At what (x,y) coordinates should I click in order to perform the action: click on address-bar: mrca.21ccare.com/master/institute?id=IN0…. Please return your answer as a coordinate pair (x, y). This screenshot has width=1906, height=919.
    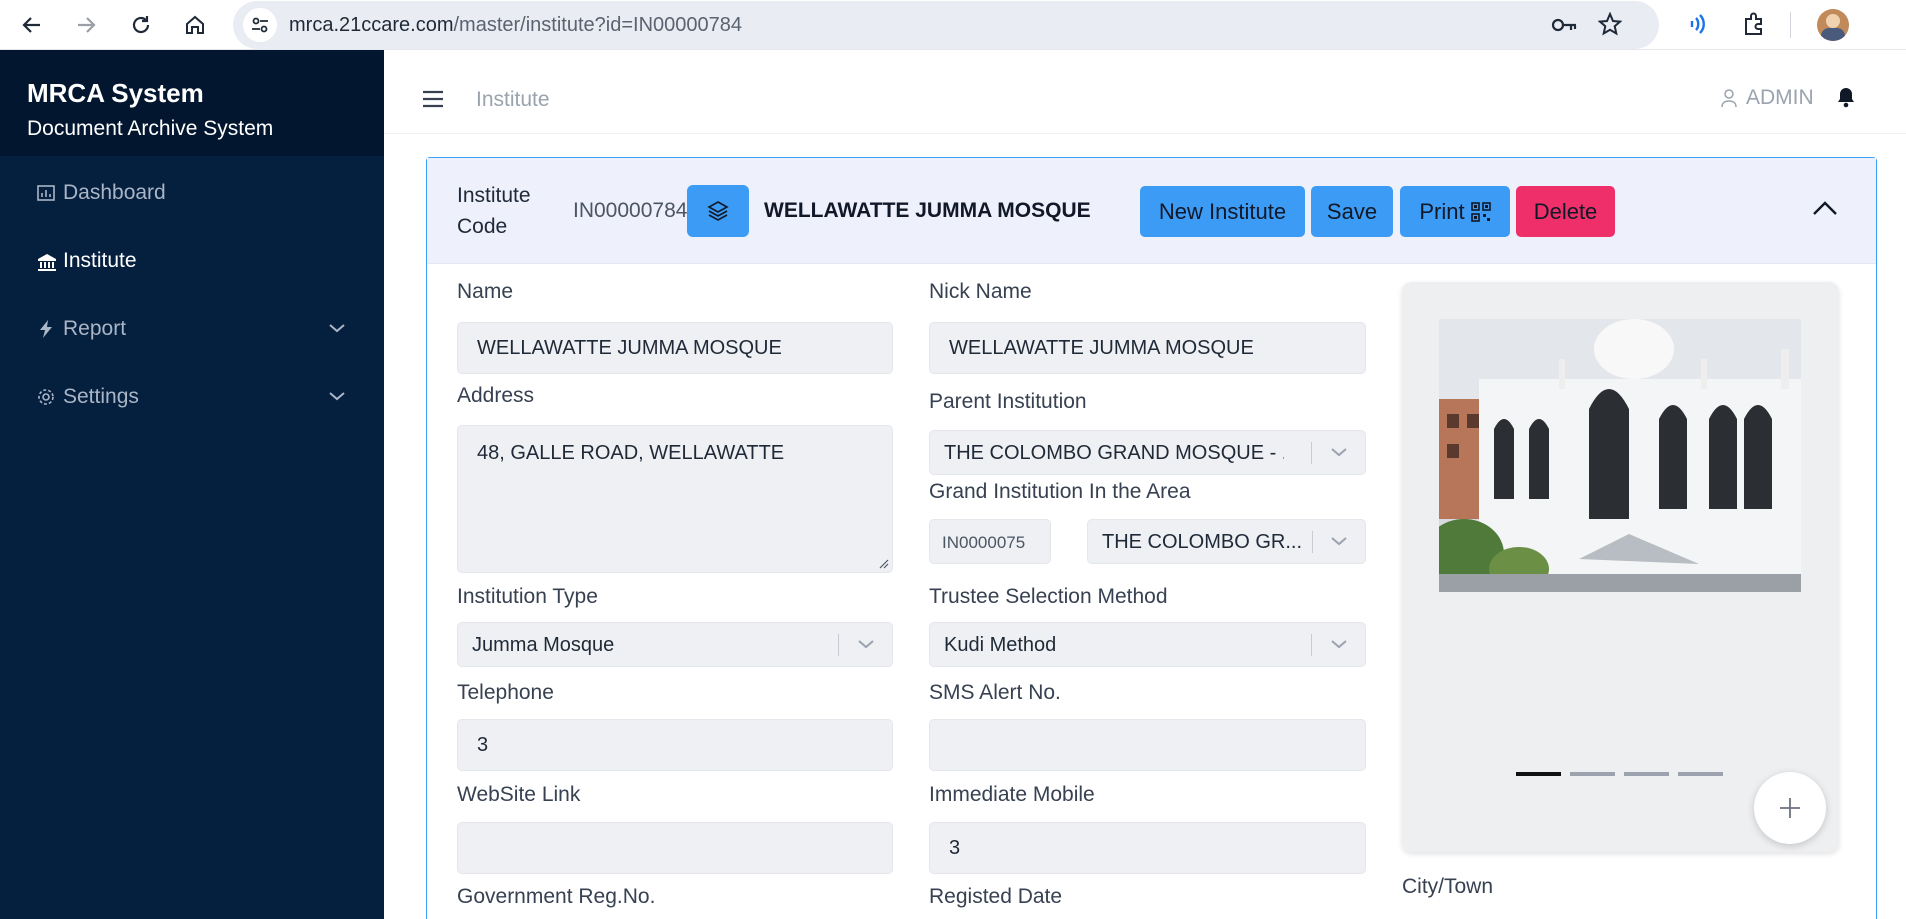
    Looking at the image, I should click on (946, 25).